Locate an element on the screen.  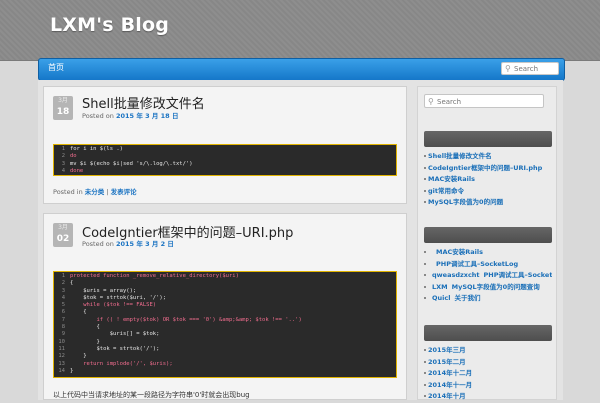
comment-link: 发表评论 is located at coordinates (124, 192).